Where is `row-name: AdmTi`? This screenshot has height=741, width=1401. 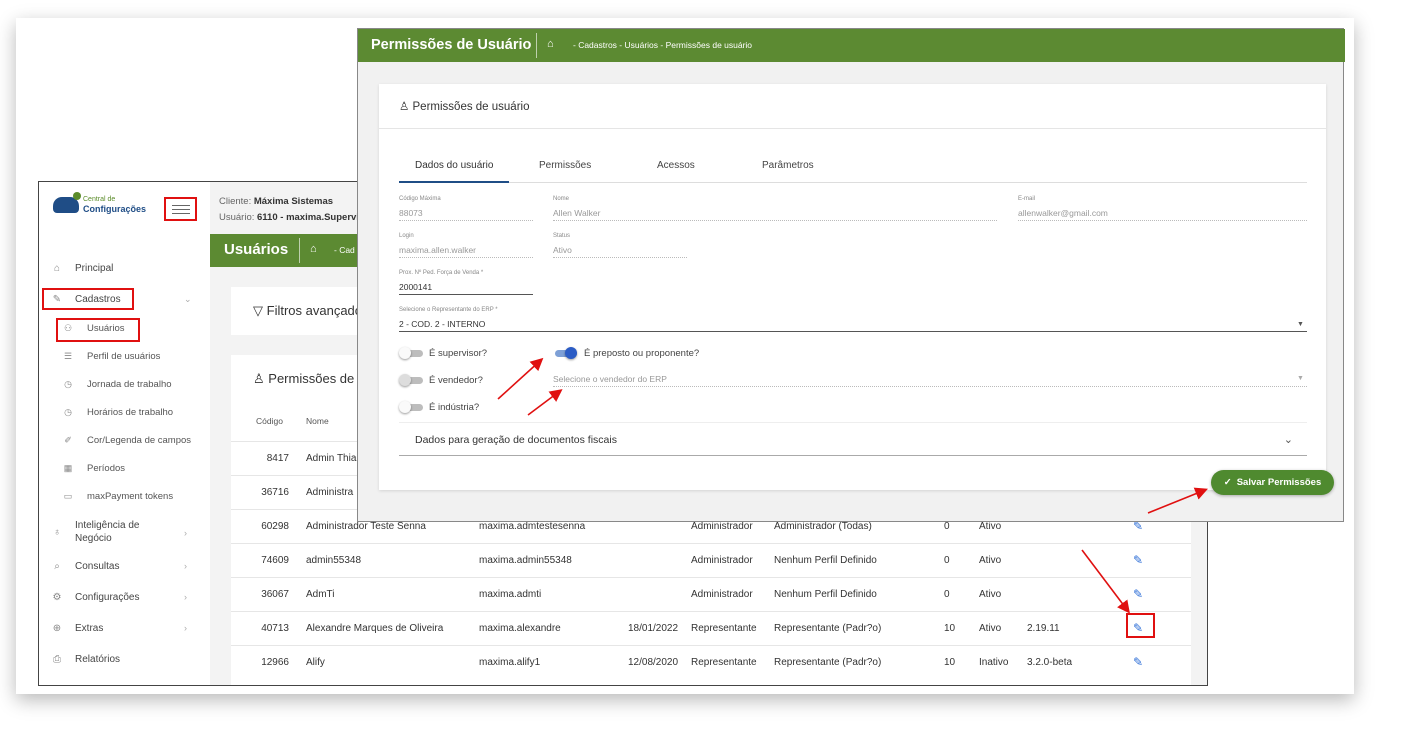 row-name: AdmTi is located at coordinates (320, 594).